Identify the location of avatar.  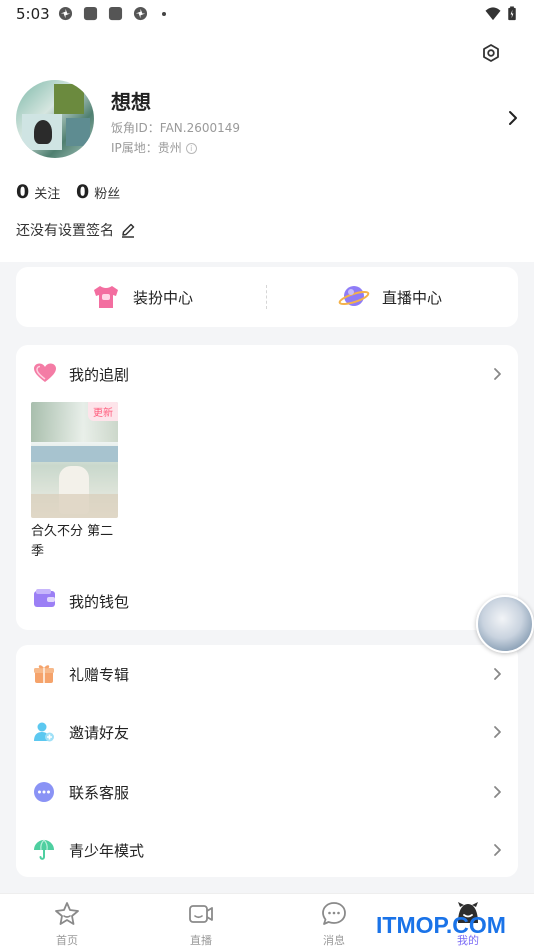
(55, 119).